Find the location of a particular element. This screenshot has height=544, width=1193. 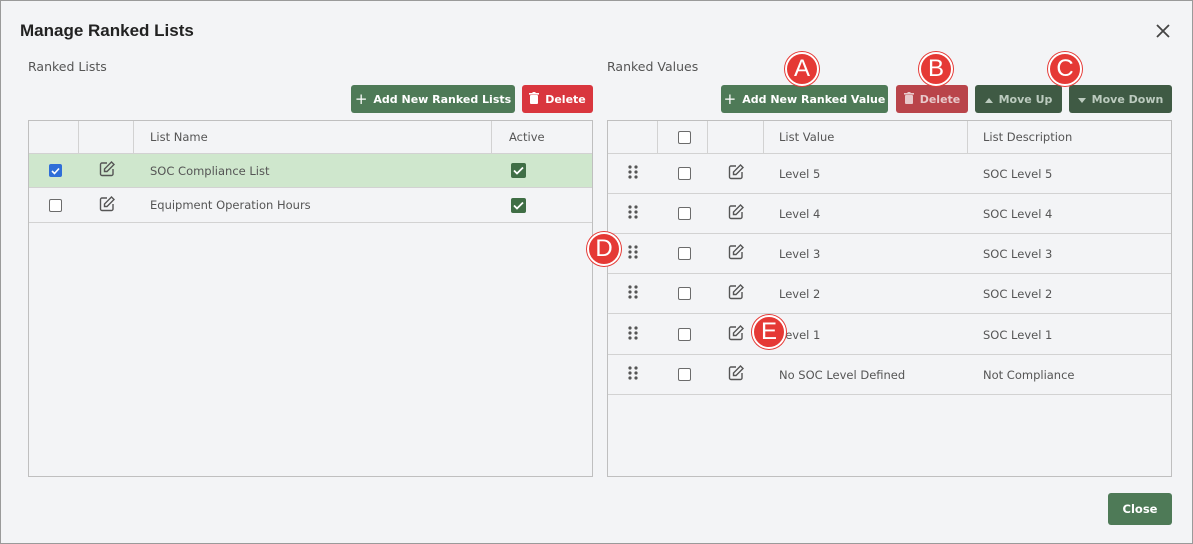

add-new-ranked-value-button: + Add New Ranked Value is located at coordinates (804, 99).